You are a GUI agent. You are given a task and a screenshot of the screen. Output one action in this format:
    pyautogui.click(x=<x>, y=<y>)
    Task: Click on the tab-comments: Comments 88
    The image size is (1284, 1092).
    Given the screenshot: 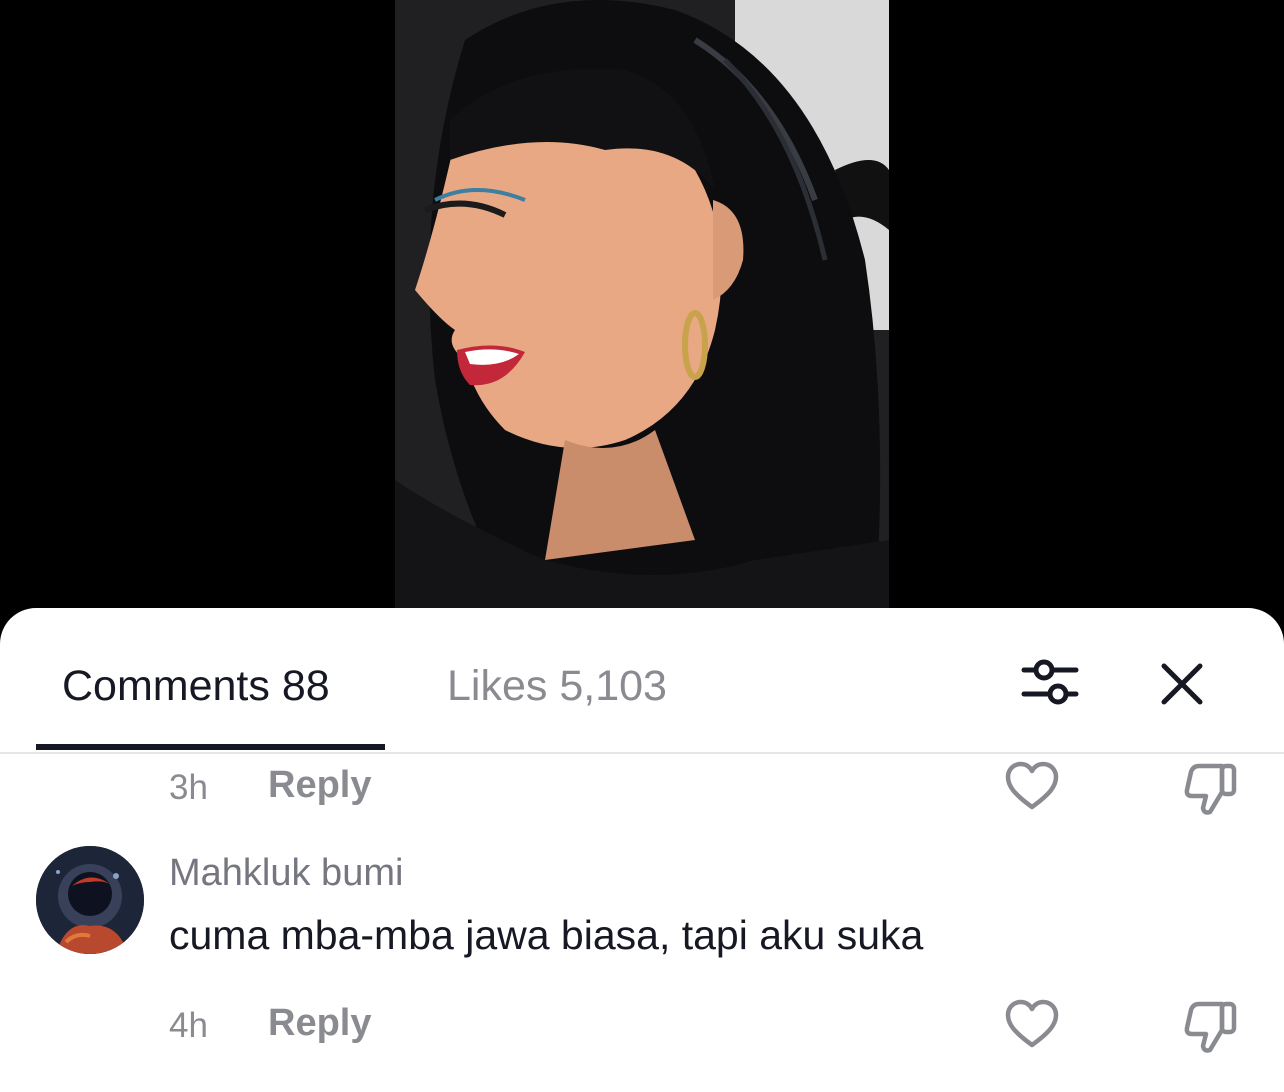 What is the action you would take?
    pyautogui.click(x=196, y=686)
    